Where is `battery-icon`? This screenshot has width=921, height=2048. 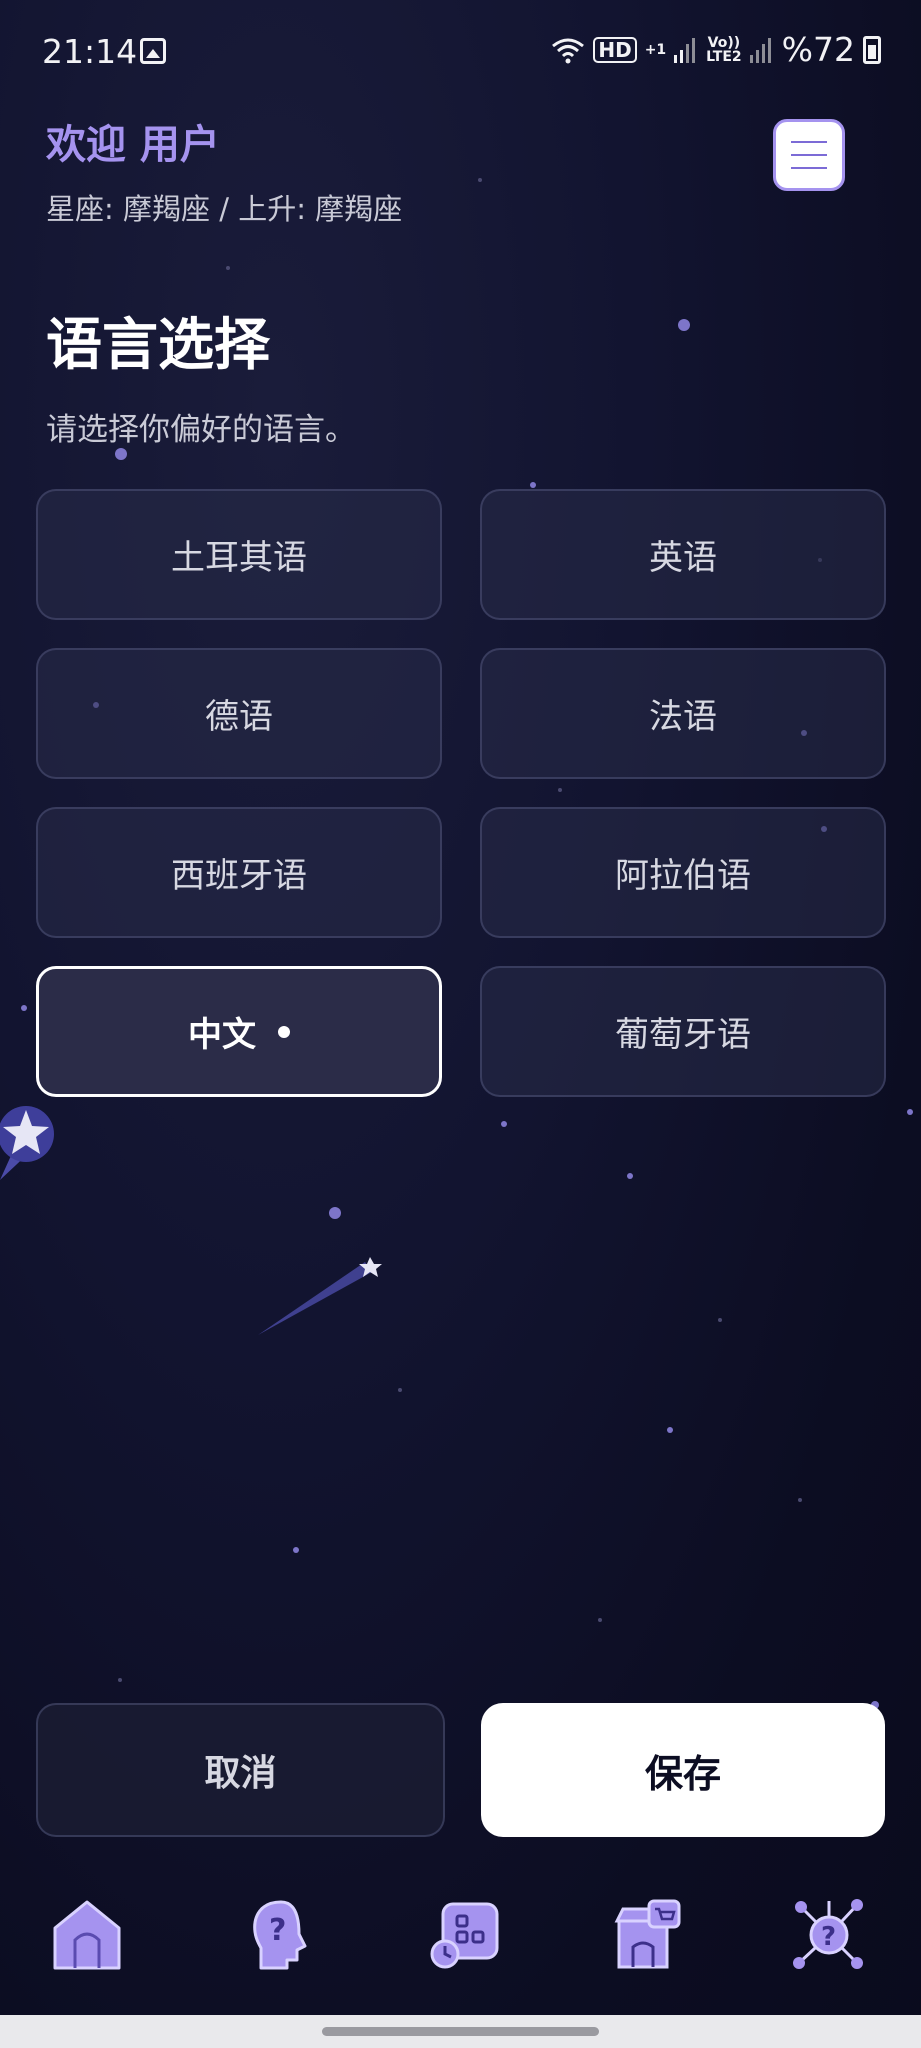 battery-icon is located at coordinates (872, 49).